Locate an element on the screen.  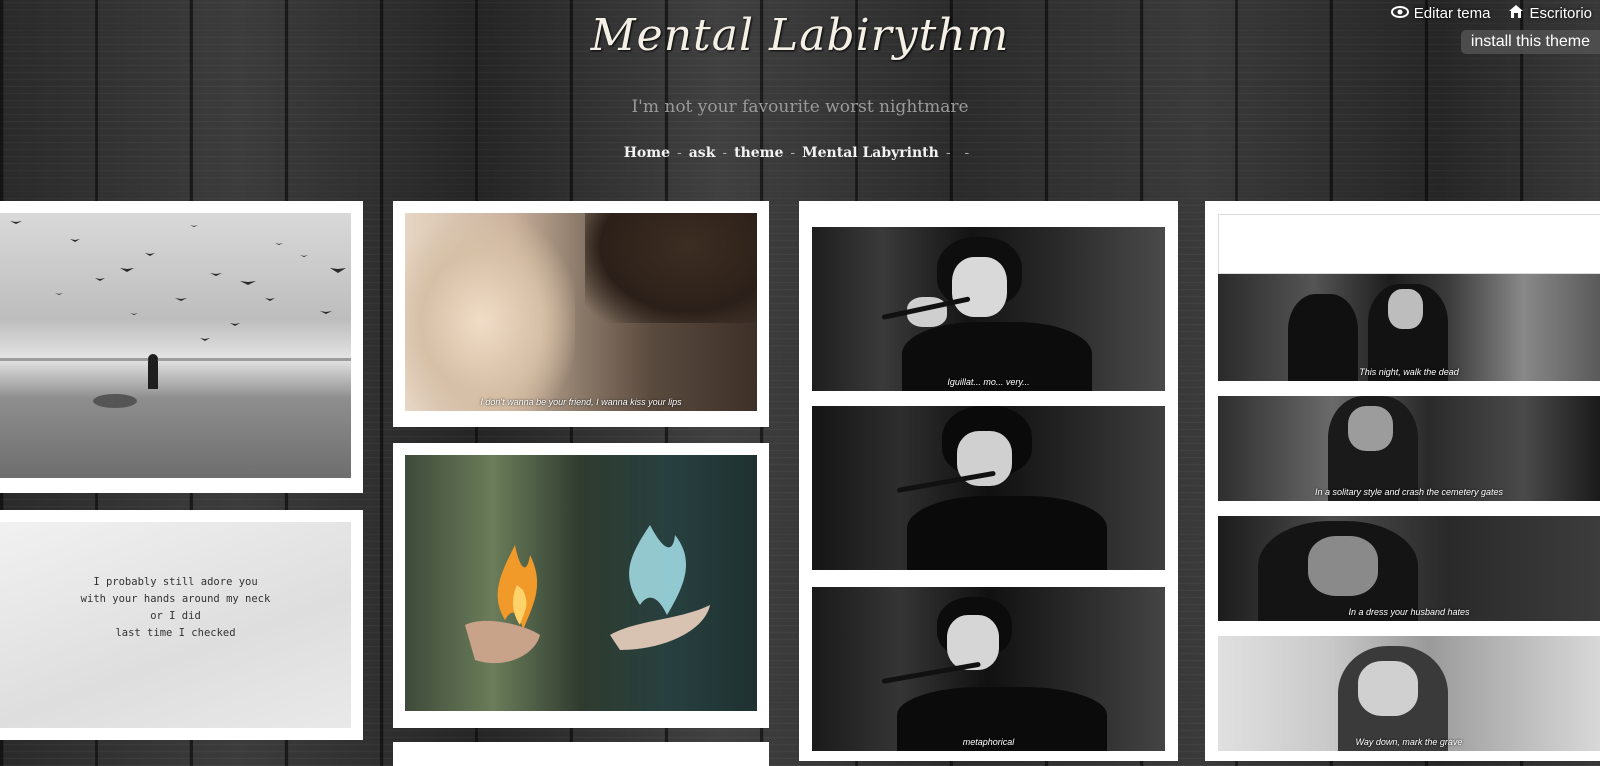
gif-photo-4: Way down, mark the grave is located at coordinates (1409, 693).